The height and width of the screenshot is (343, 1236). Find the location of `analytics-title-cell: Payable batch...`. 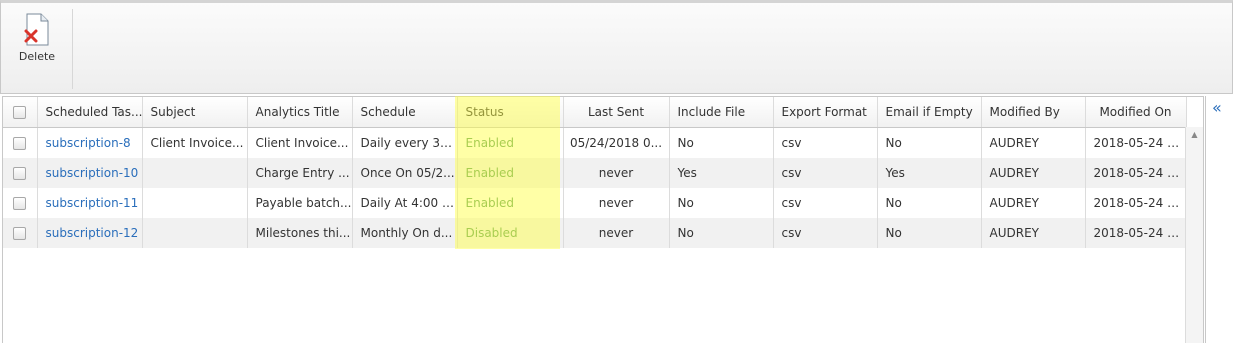

analytics-title-cell: Payable batch... is located at coordinates (300, 203).